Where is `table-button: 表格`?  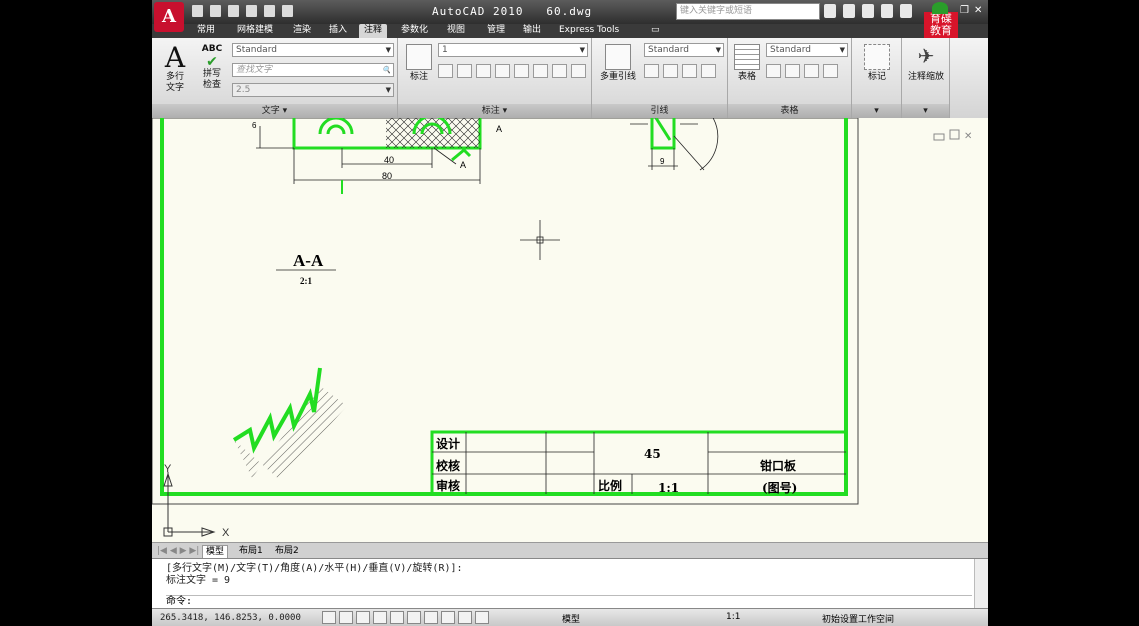 table-button: 表格 is located at coordinates (747, 63).